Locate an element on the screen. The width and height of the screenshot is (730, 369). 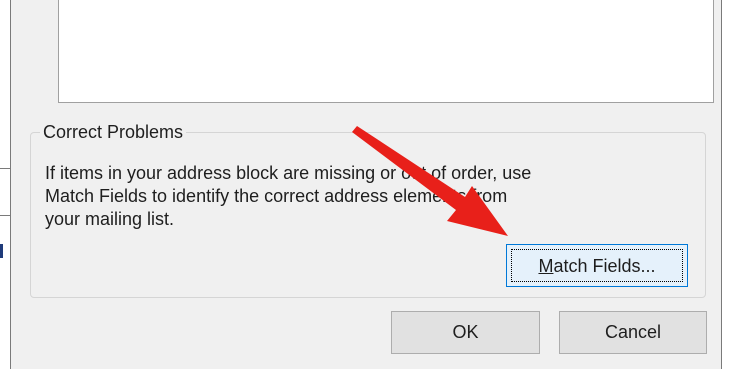
correct-problems-title: Correct Problems is located at coordinates (113, 132).